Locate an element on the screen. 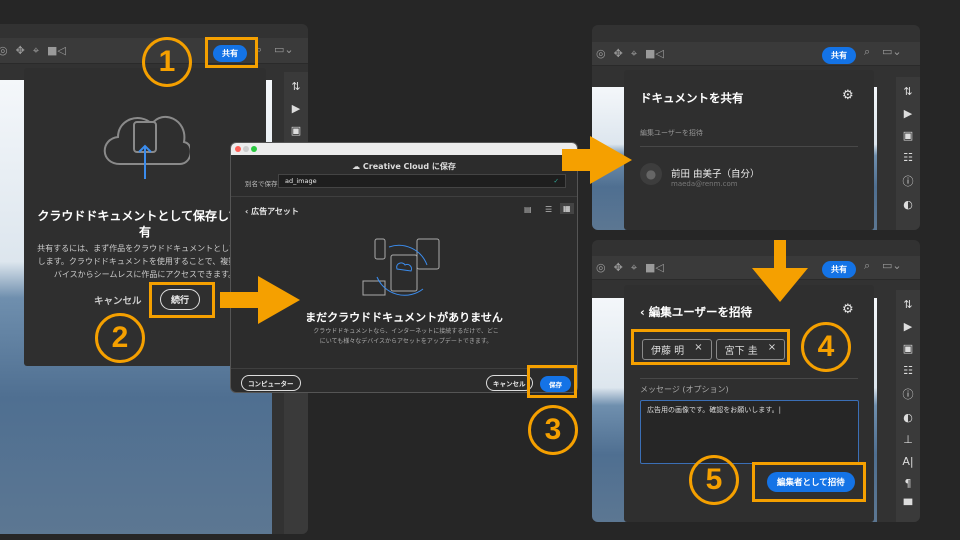  arrow-down-icon is located at coordinates (780, 271).